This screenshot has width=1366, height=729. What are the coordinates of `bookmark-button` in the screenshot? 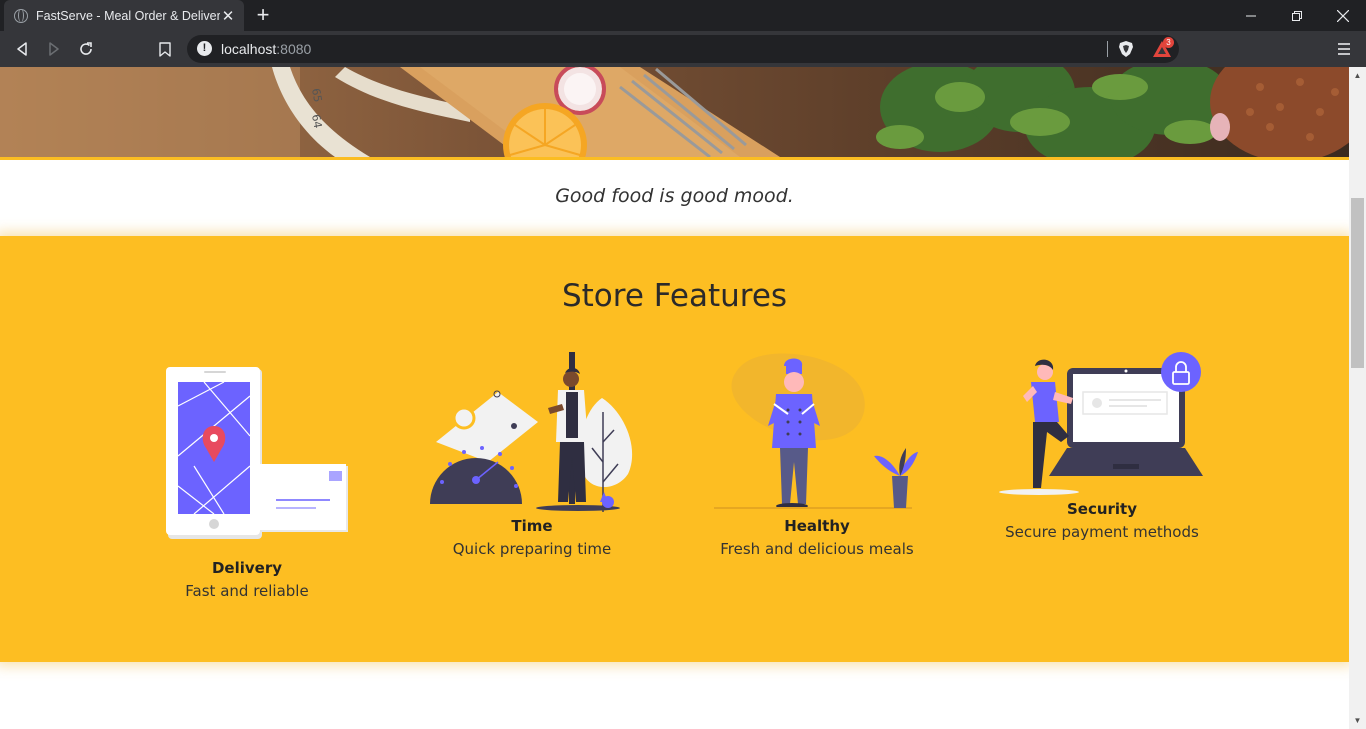 It's located at (165, 49).